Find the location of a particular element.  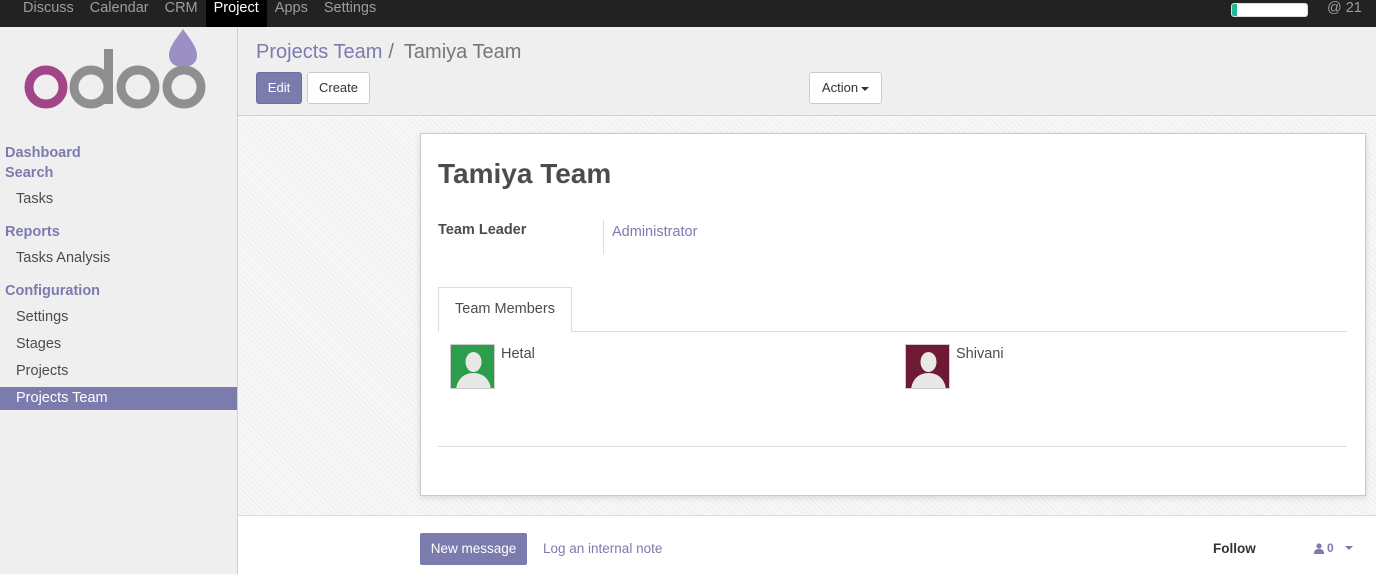

member-card-shivani: Shivani is located at coordinates (954, 366).